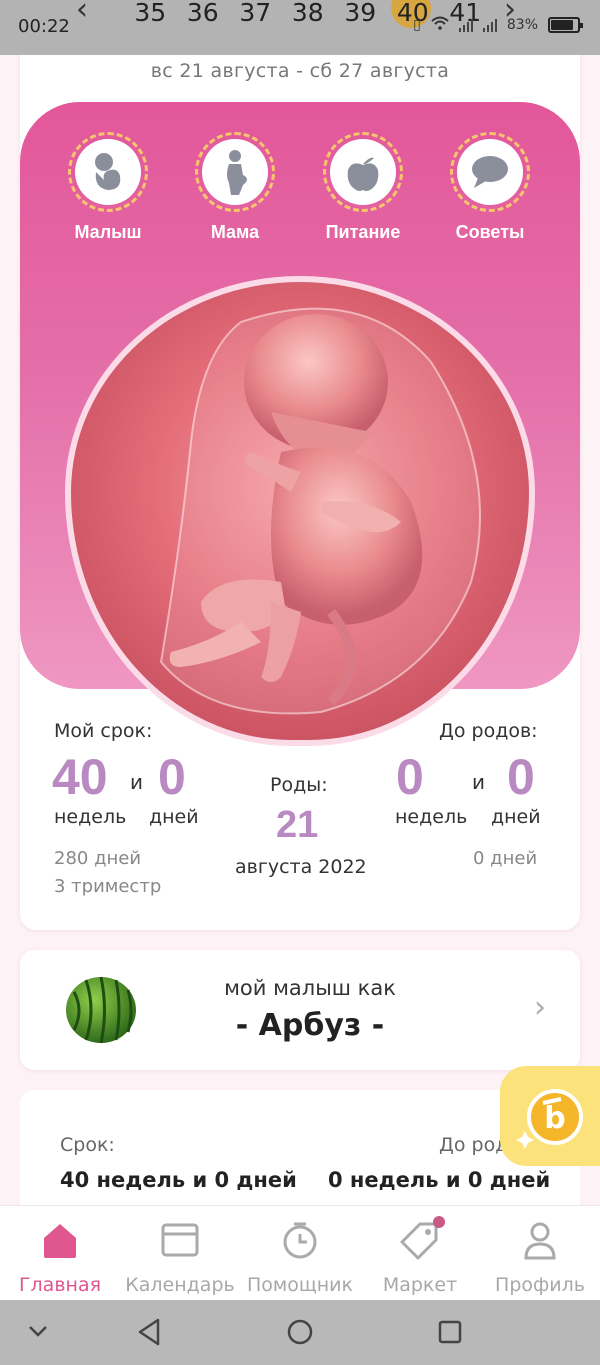 The width and height of the screenshot is (600, 1365). What do you see at coordinates (308, 17) in the screenshot?
I see `week-38: 38` at bounding box center [308, 17].